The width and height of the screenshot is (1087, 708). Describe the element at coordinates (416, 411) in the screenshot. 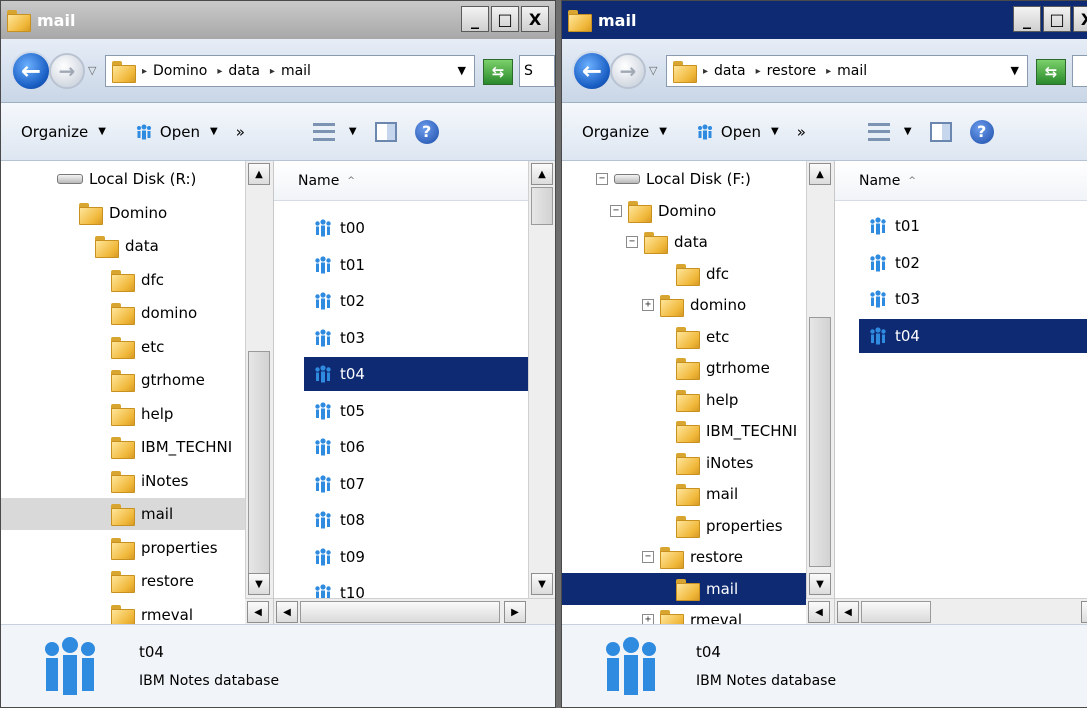

I see `file-item: t05` at that location.